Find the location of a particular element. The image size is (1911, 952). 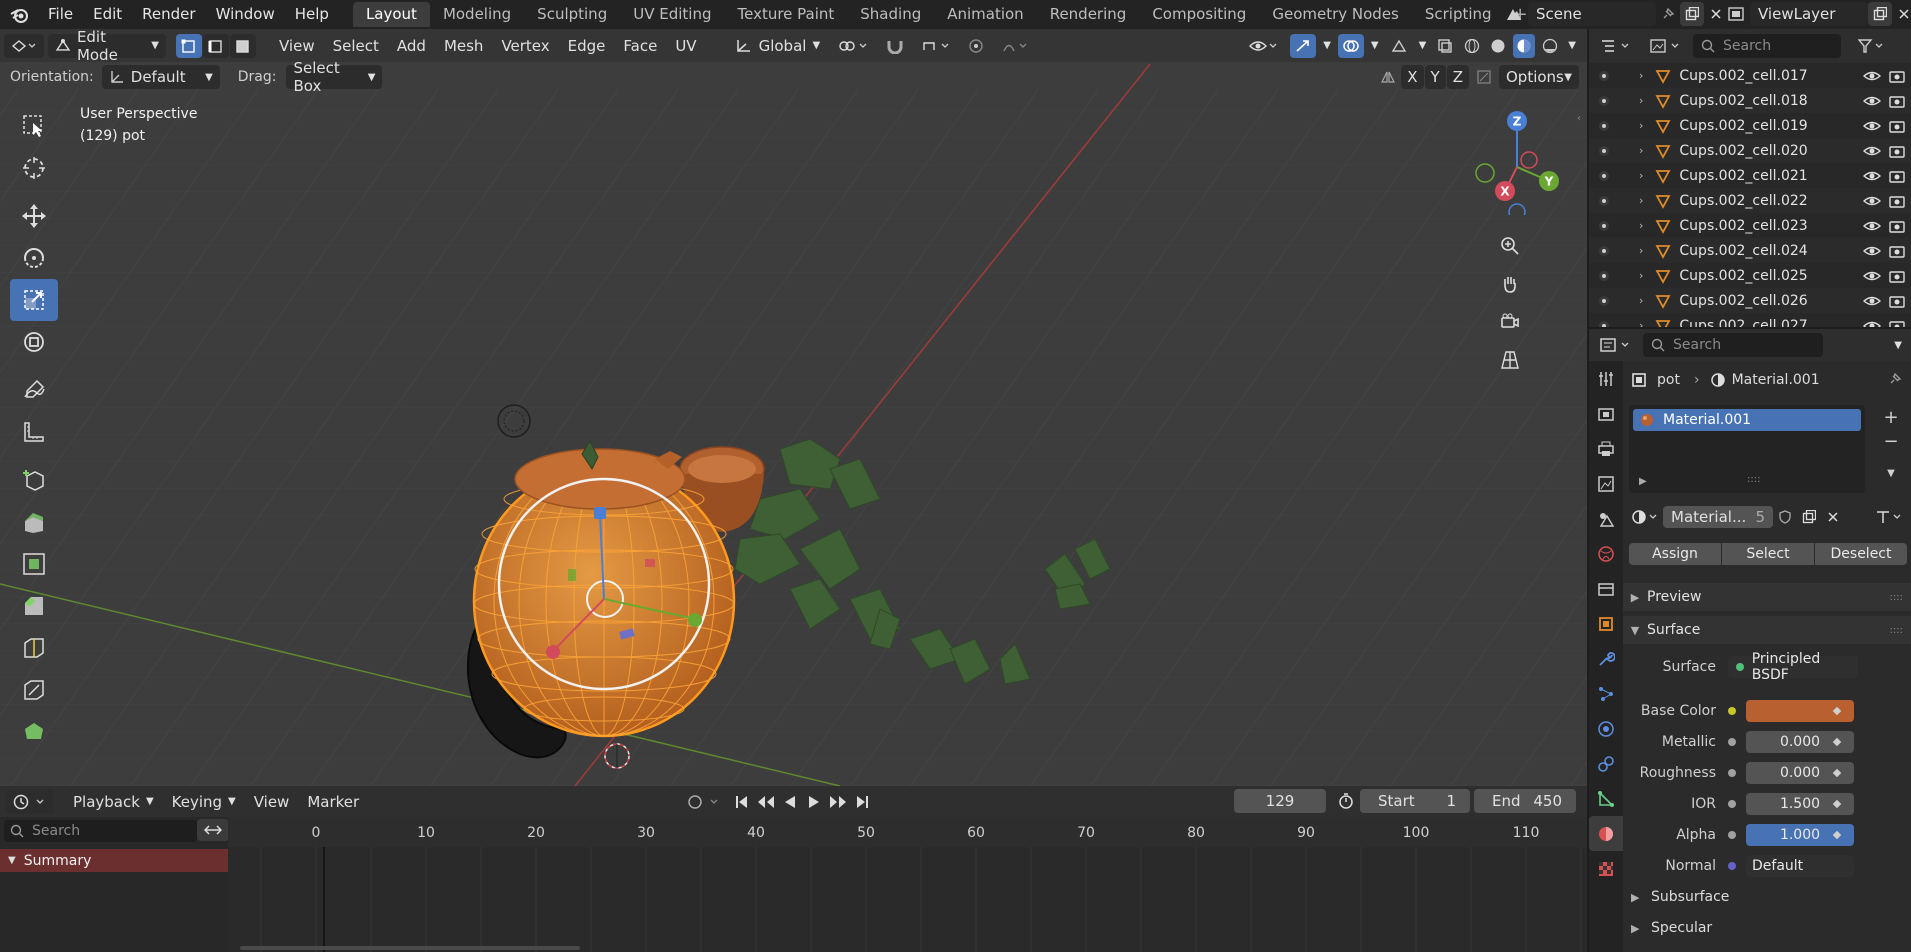

outliner-item: › Cups.002_cell.025 is located at coordinates (1750, 275).